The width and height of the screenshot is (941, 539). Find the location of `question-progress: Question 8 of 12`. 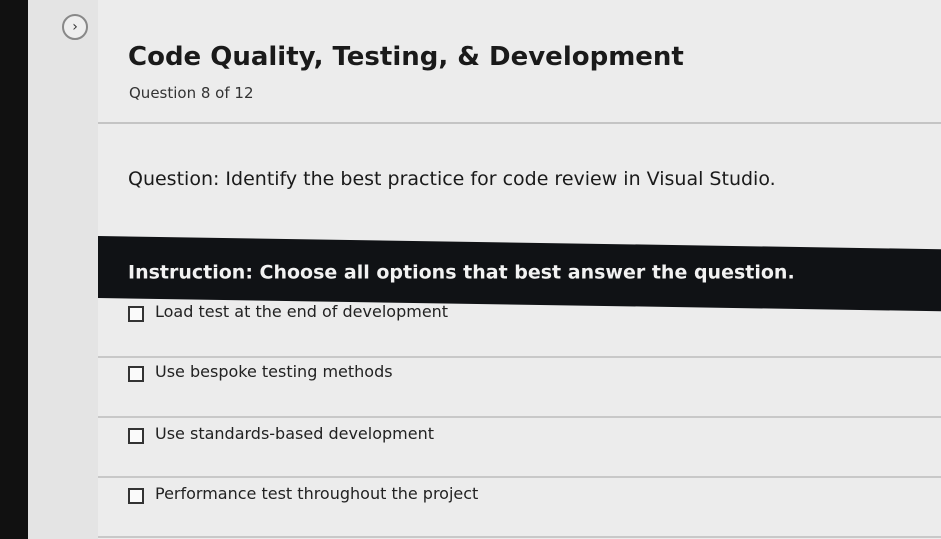

question-progress: Question 8 of 12 is located at coordinates (191, 93).